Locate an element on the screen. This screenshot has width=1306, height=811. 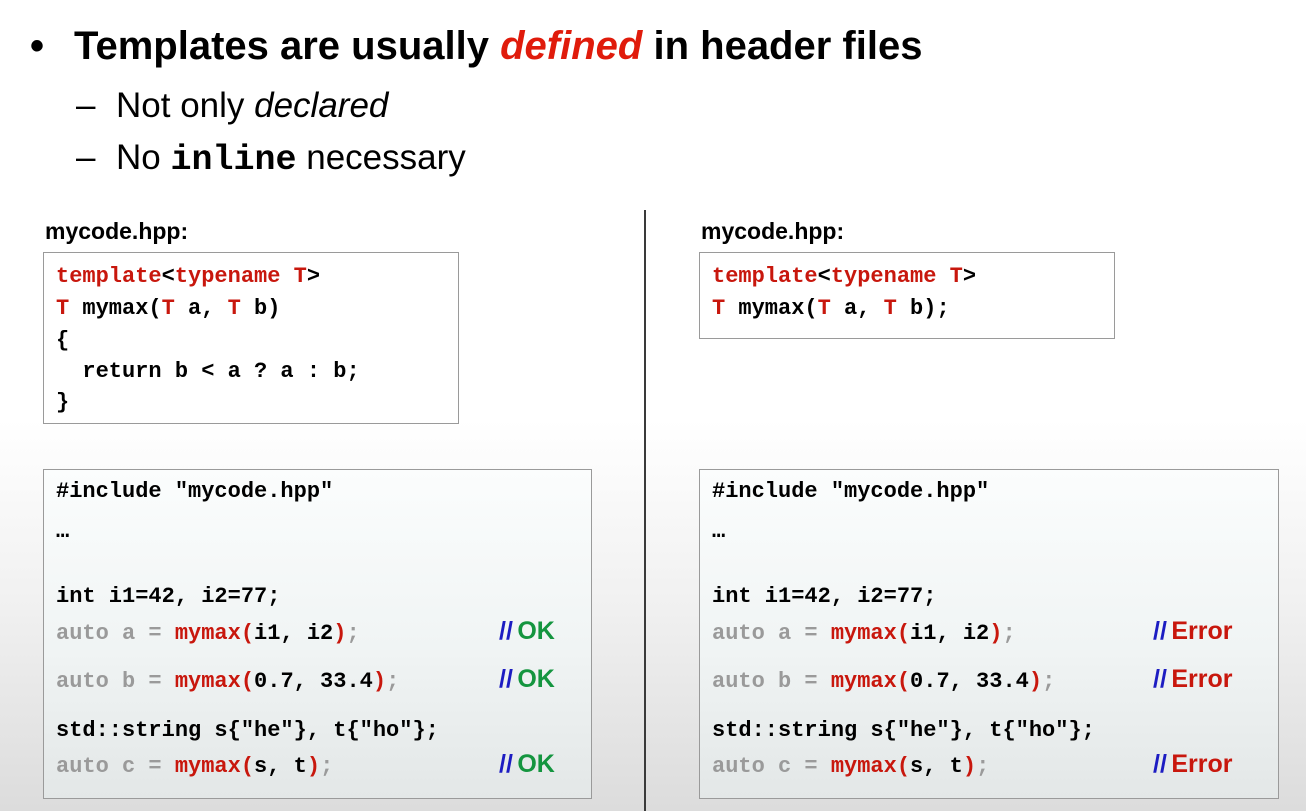
code-line: T mymax(T a, T b) is located at coordinates (168, 308).